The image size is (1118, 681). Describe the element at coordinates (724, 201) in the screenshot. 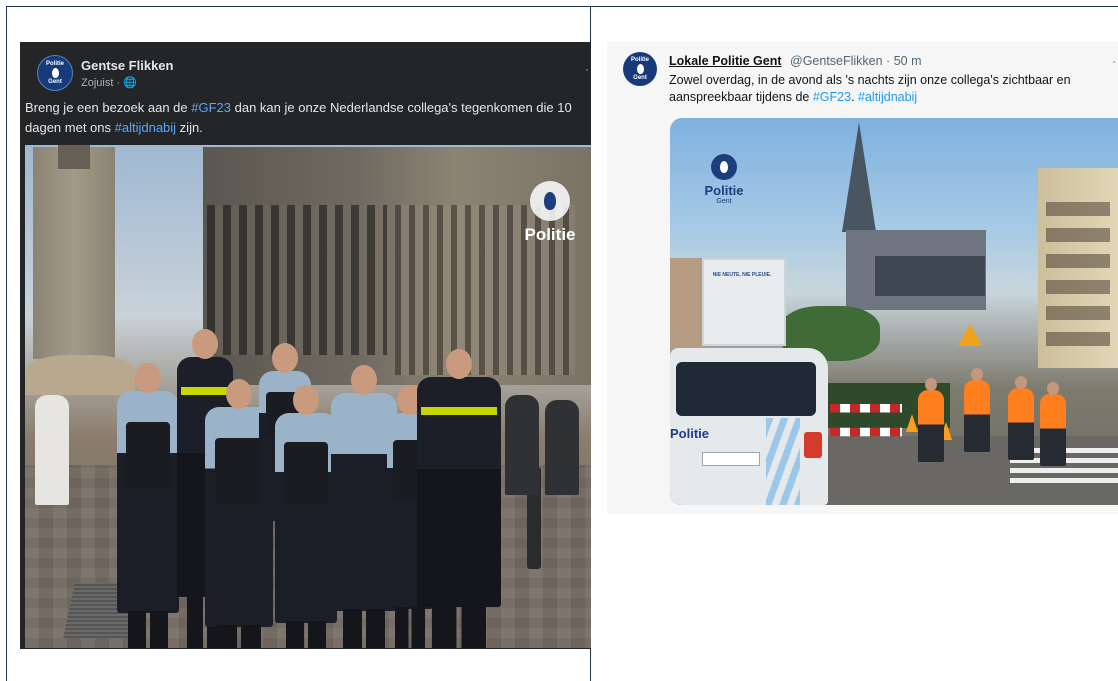

I see `logo-subtitle: Gent` at that location.